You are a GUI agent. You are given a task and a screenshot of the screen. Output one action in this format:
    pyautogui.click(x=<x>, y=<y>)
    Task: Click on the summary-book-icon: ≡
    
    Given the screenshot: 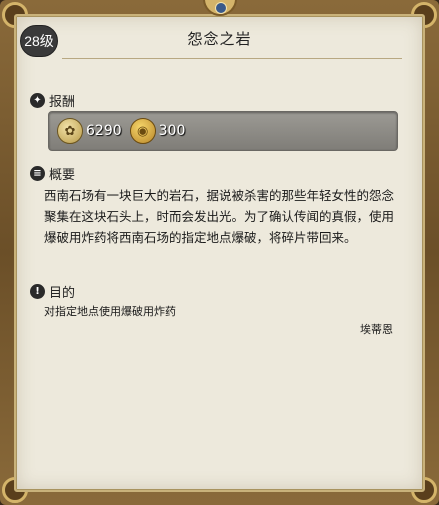 What is the action you would take?
    pyautogui.click(x=37, y=173)
    